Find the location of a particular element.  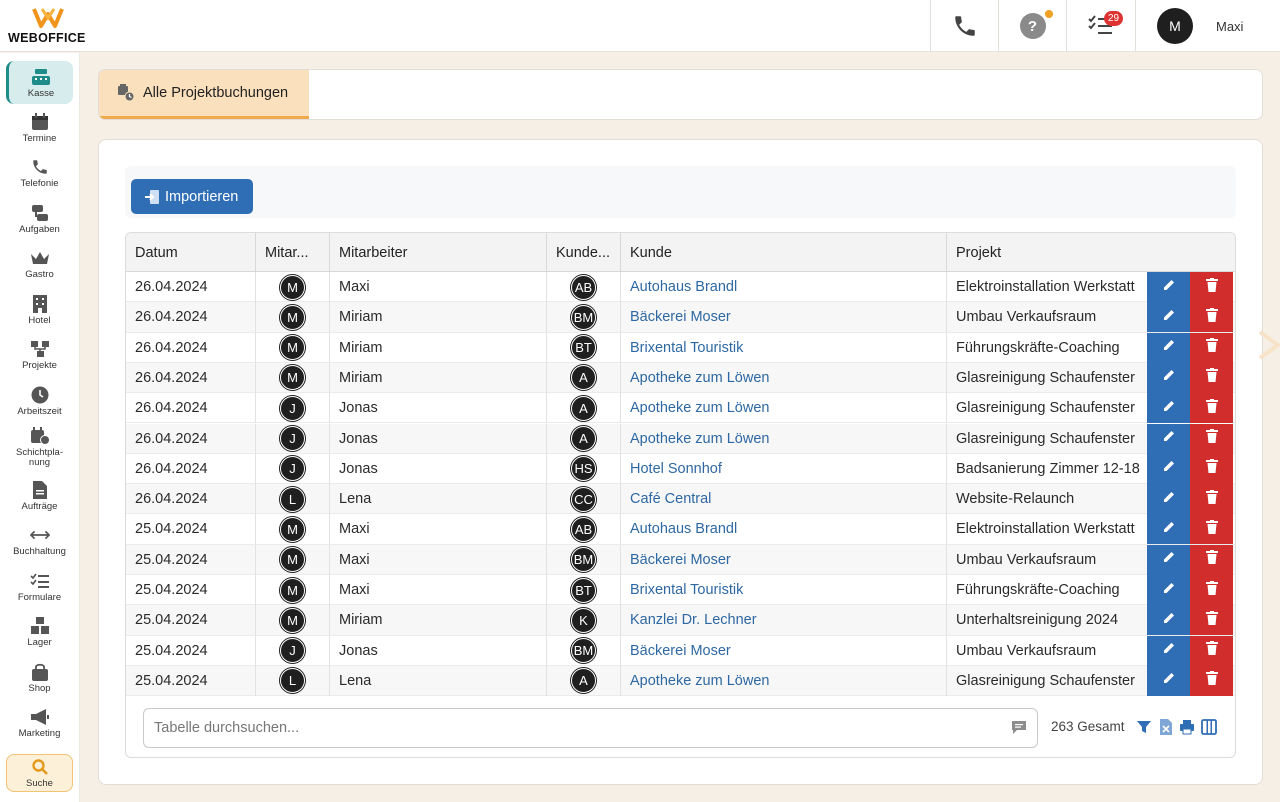

cell-mitarbeiter-avatar: J is located at coordinates (293, 650).